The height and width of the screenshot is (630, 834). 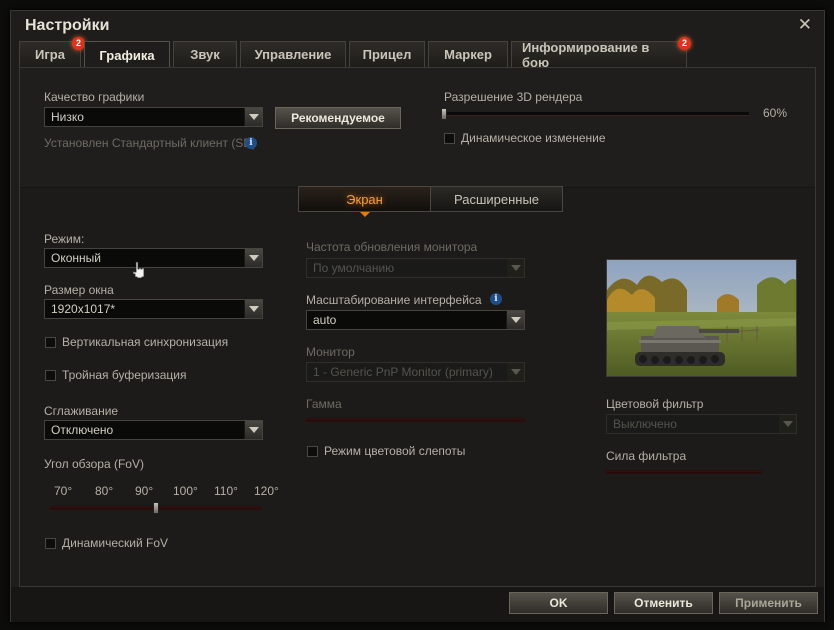 What do you see at coordinates (67, 25) in the screenshot?
I see `window-title: Настройки` at bounding box center [67, 25].